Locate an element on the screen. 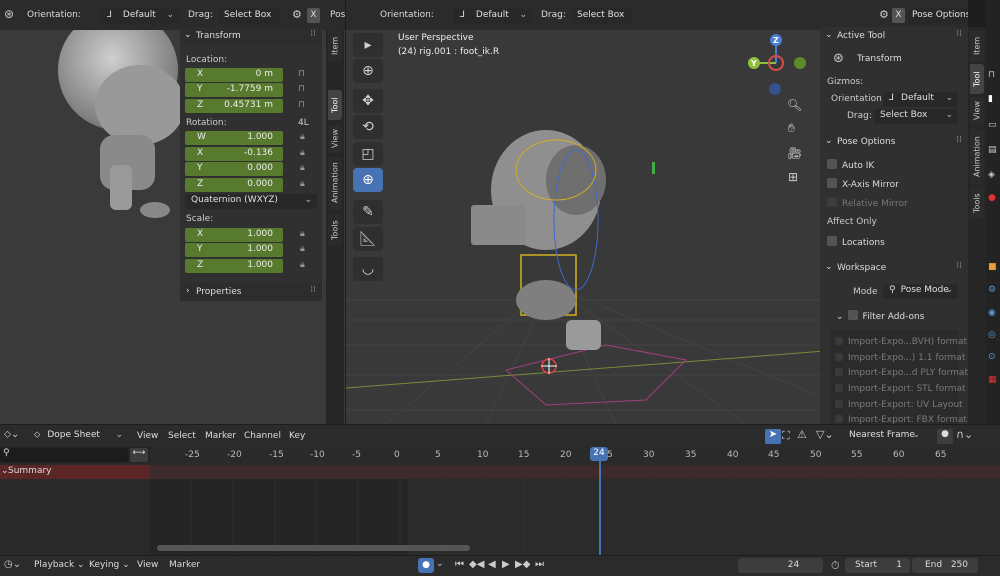  editor-type-icon: ⬦⌄ is located at coordinates (11, 434).